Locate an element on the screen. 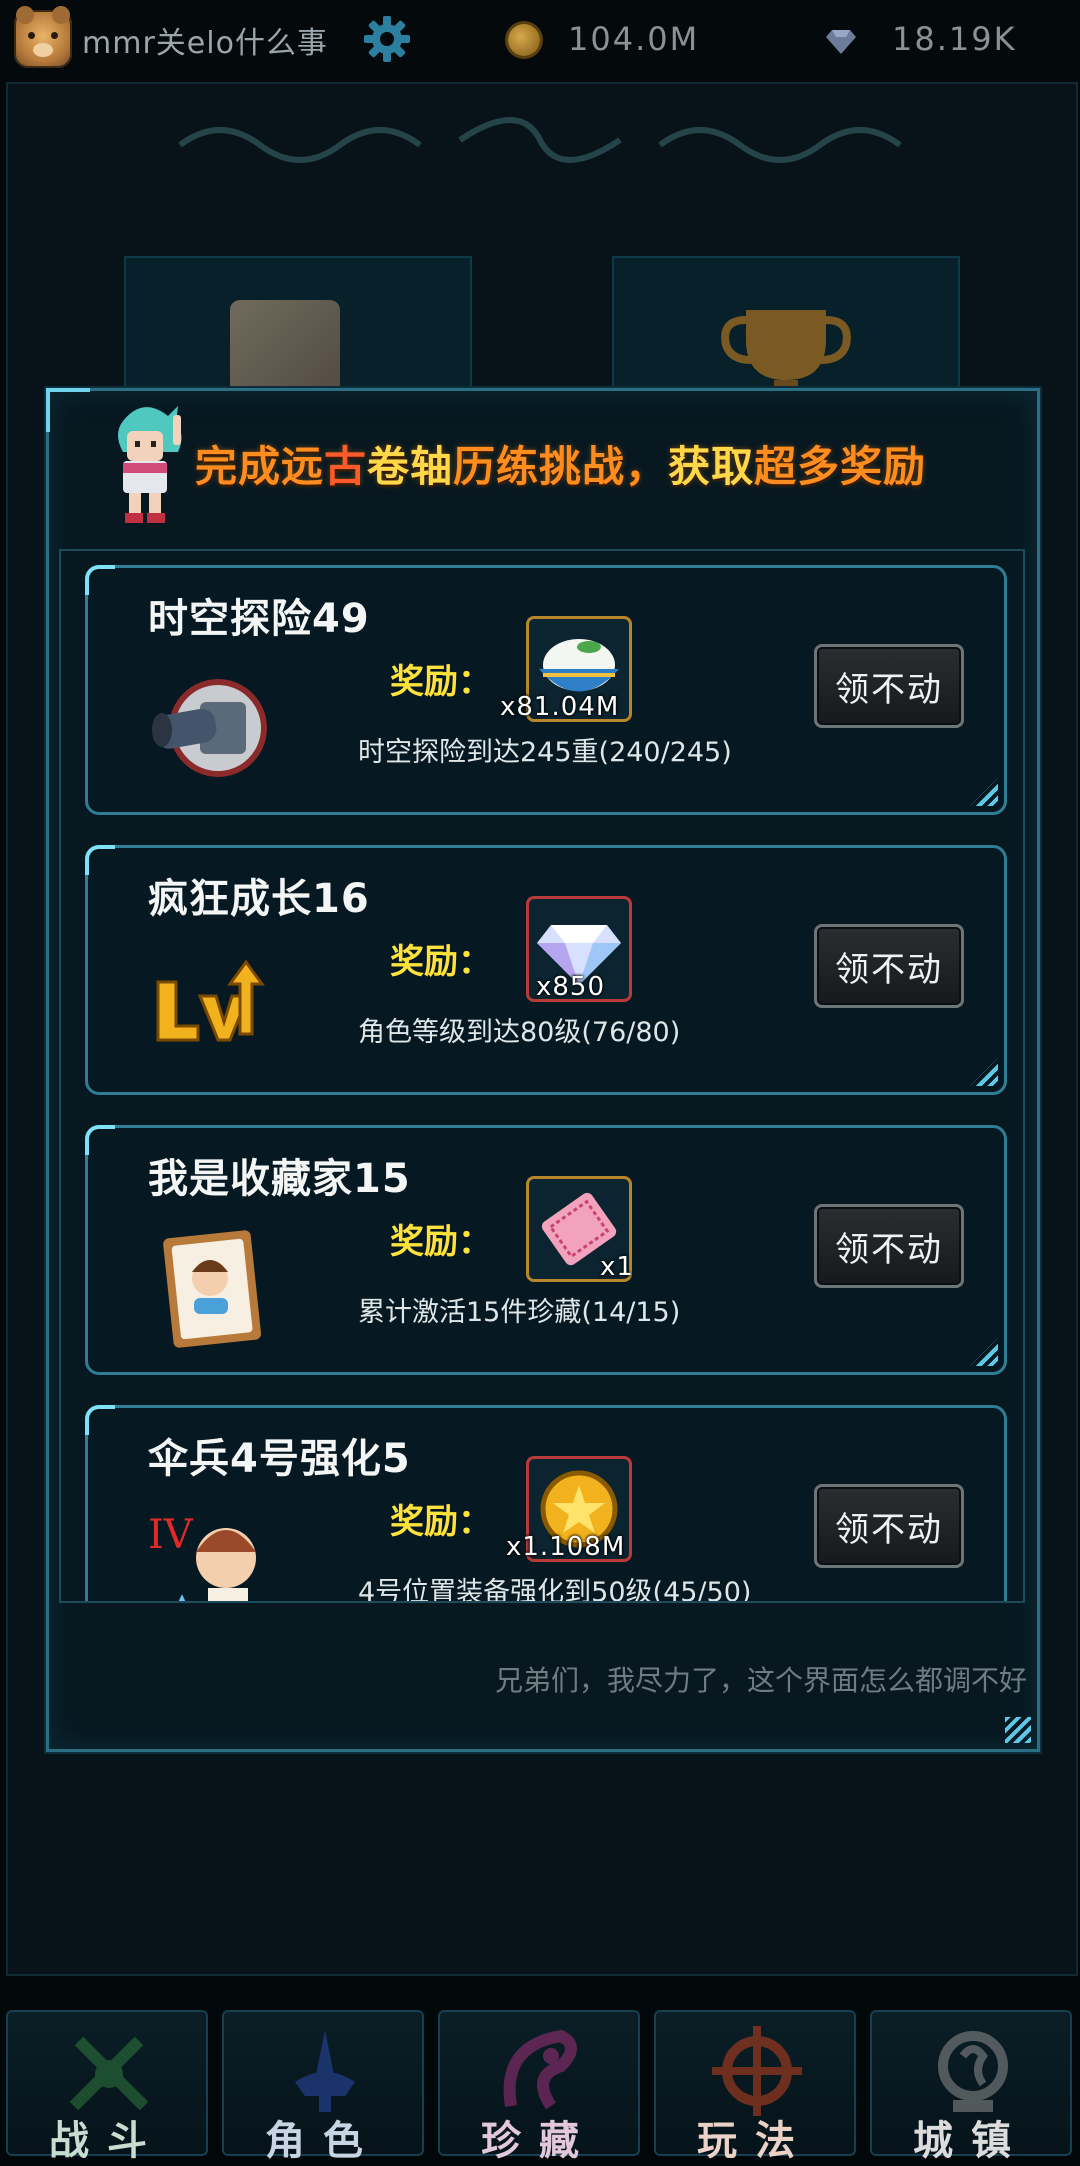  svg-text: IV is located at coordinates (171, 1535).